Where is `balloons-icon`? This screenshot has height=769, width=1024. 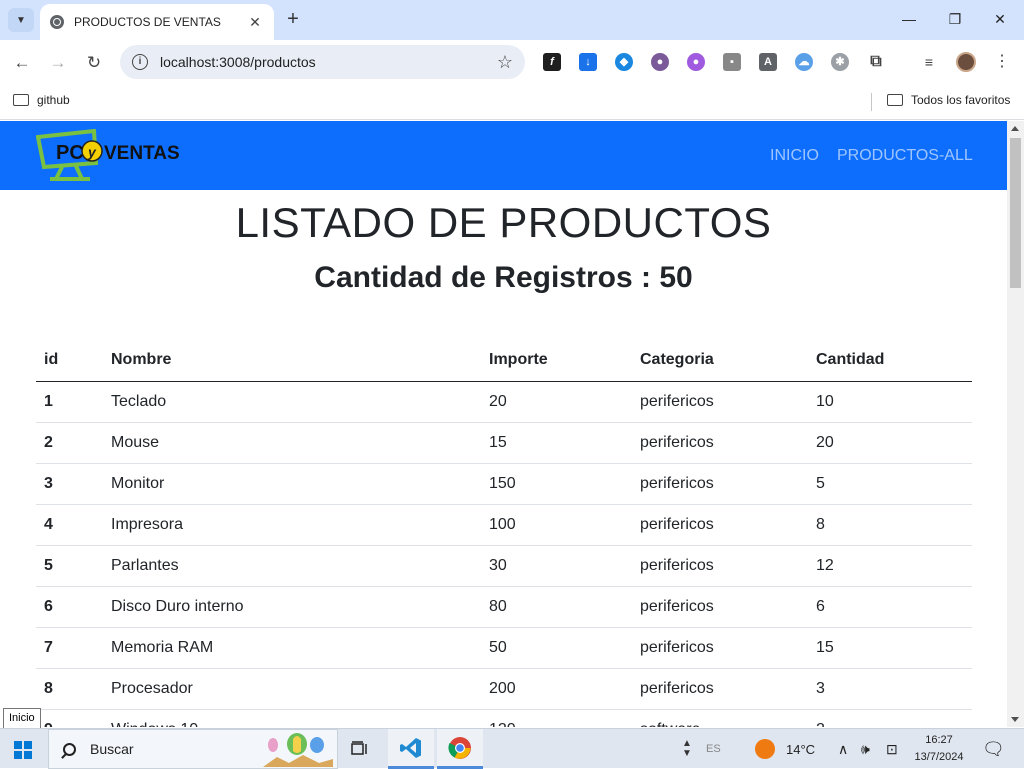
balloons-icon is located at coordinates (298, 750).